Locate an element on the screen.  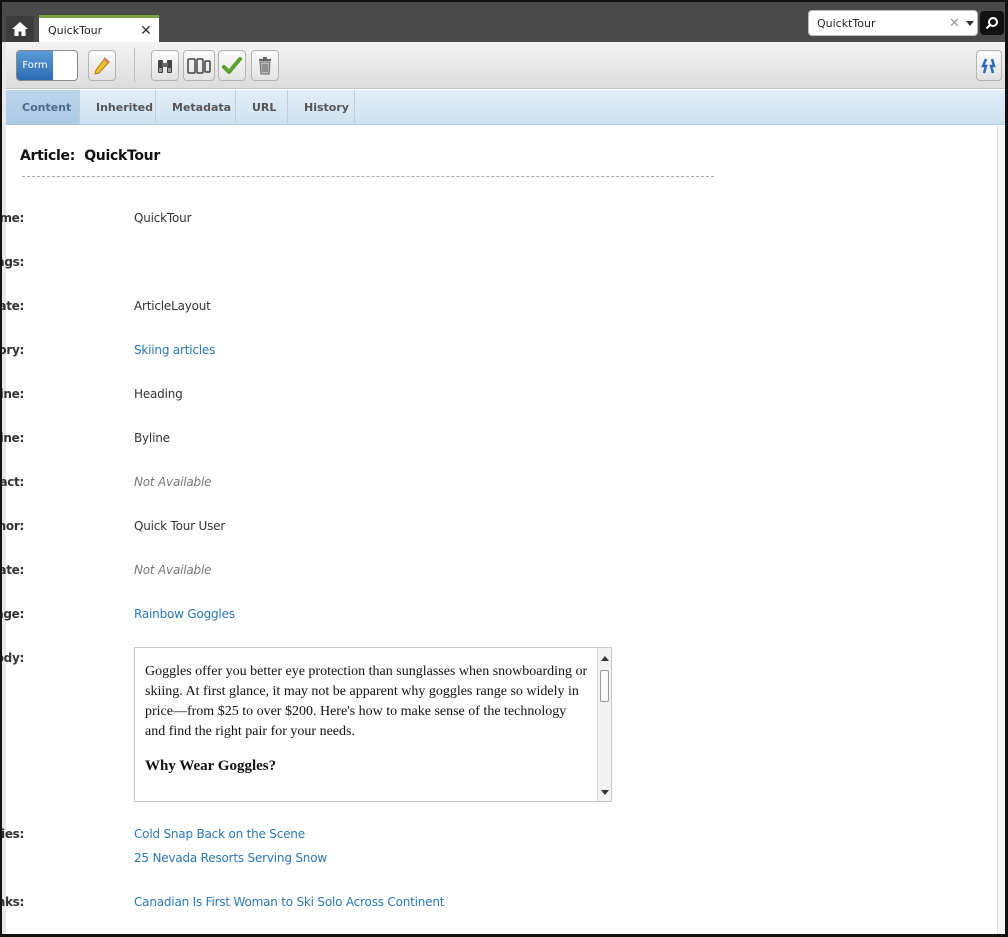
preview-button is located at coordinates (165, 65).